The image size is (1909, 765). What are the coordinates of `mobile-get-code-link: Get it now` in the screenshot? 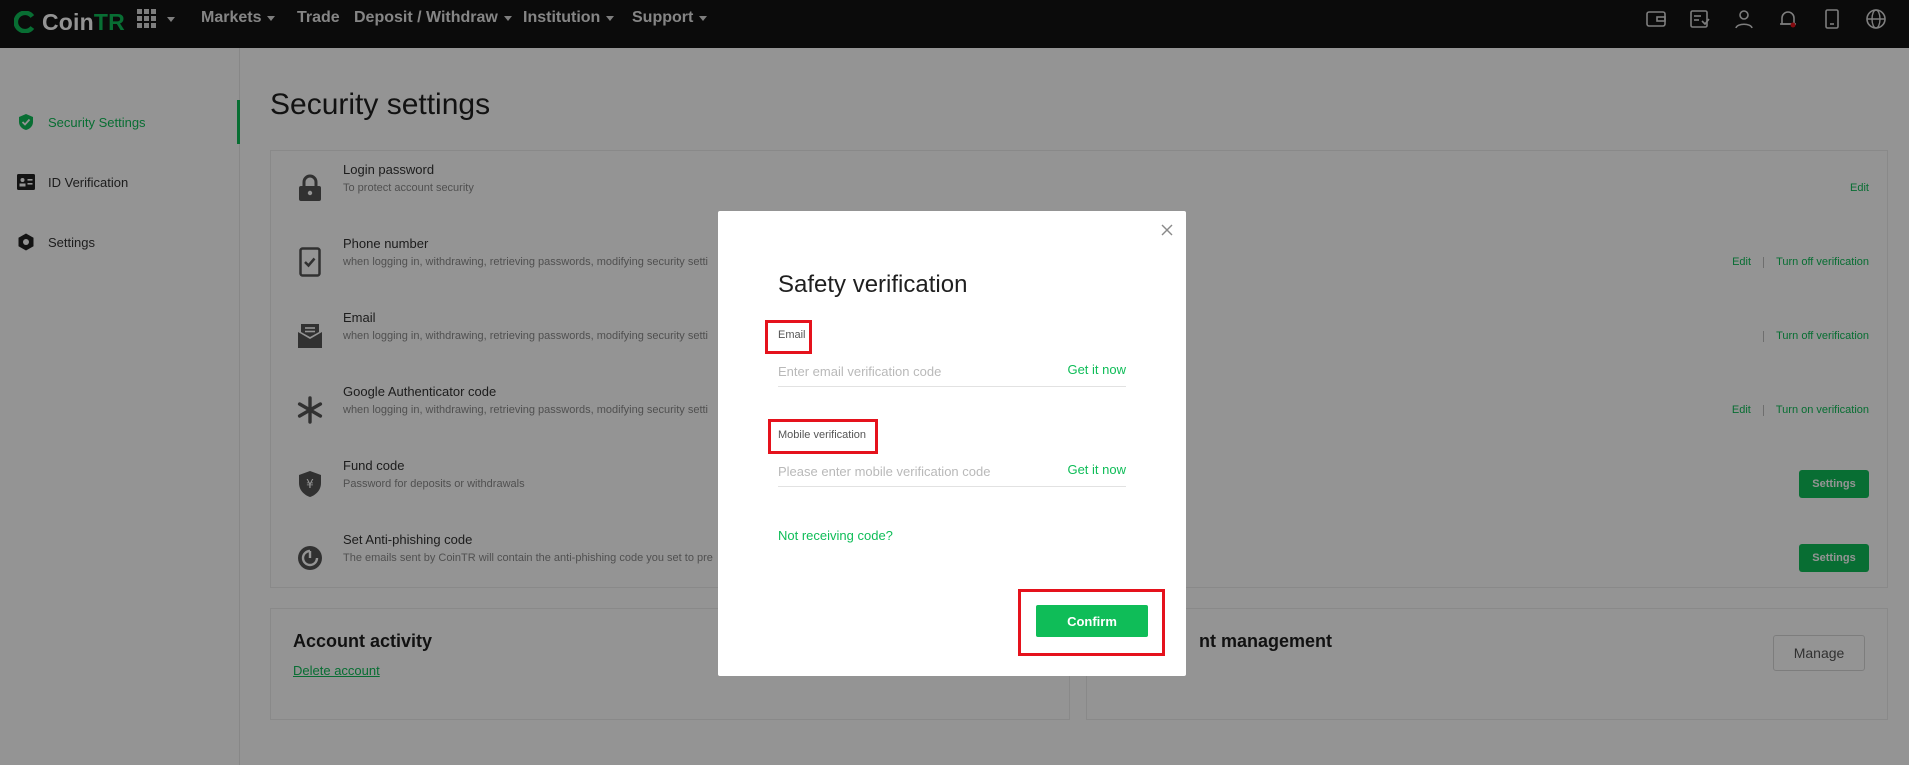 It's located at (1096, 469).